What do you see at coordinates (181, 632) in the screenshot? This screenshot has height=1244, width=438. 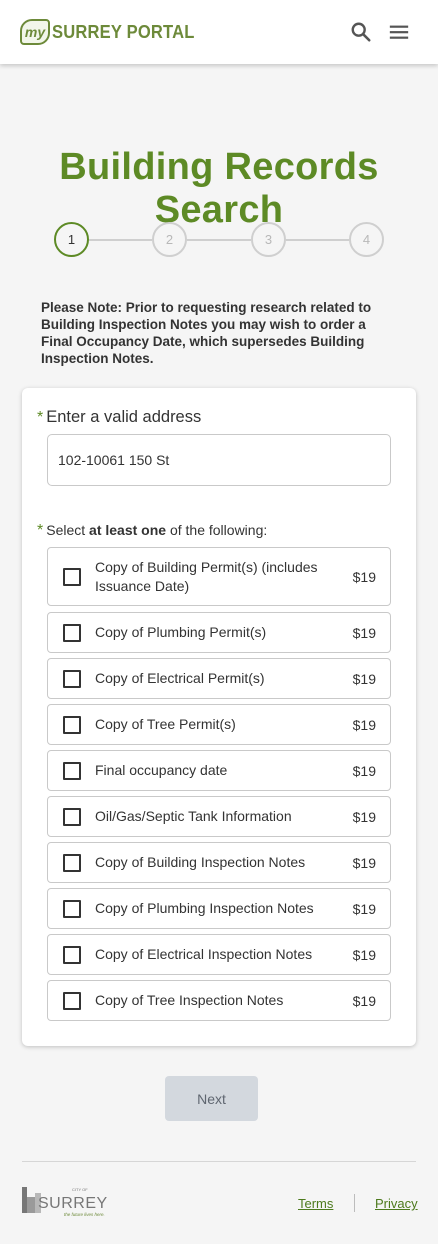 I see `option-label: Copy of Plumbing Permit(s)` at bounding box center [181, 632].